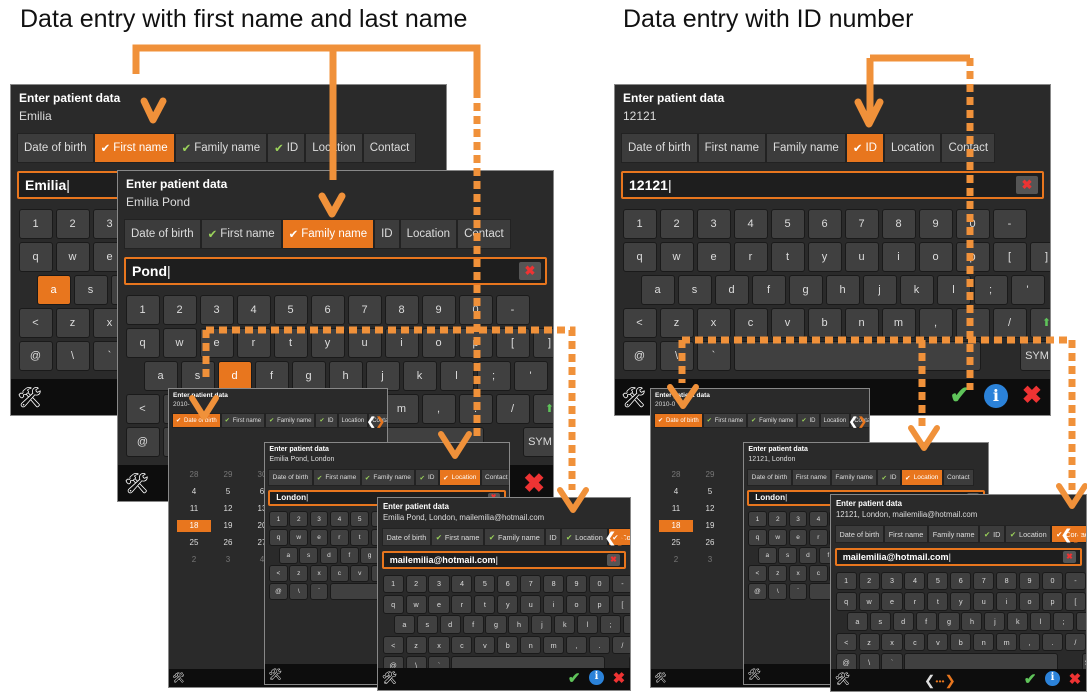  Describe the element at coordinates (387, 234) in the screenshot. I see `tab-id: ID` at that location.